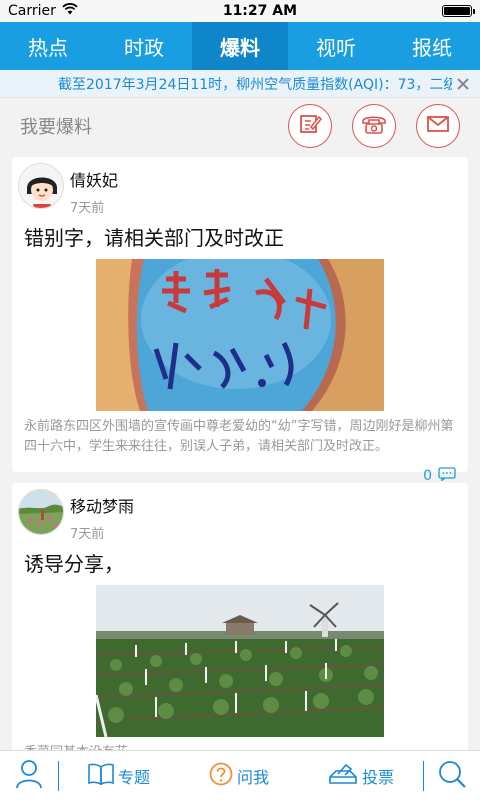 This screenshot has height=800, width=480. I want to click on tab-hot: 热点, so click(48, 46).